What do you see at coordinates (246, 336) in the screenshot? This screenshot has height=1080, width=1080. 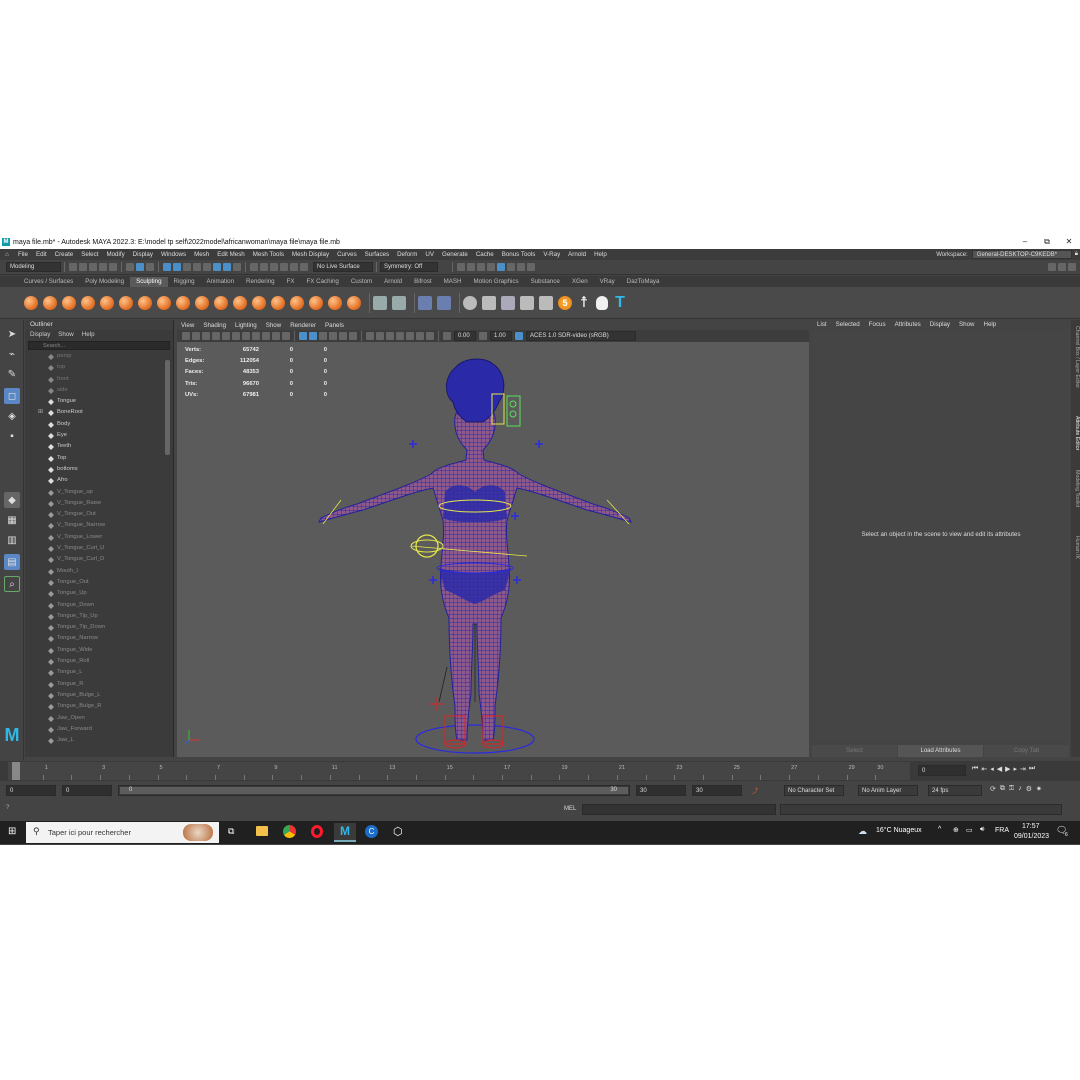 I see `resolution-gate-icon` at bounding box center [246, 336].